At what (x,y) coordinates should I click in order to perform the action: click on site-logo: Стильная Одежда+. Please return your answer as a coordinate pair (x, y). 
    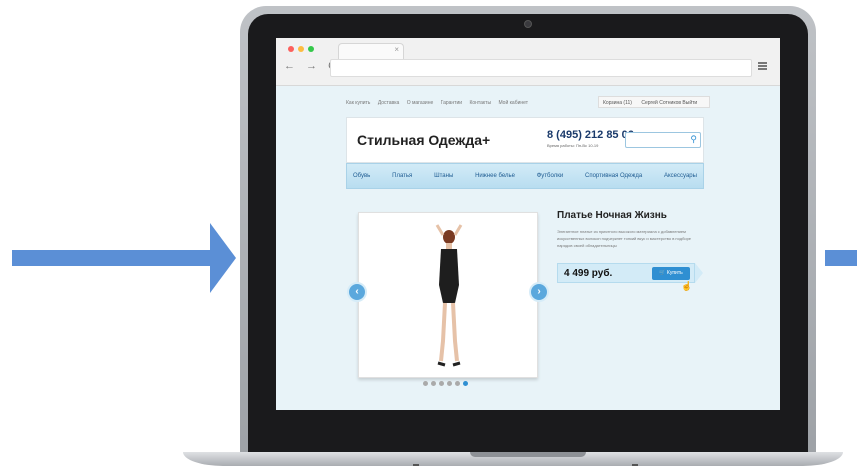
    Looking at the image, I should click on (423, 140).